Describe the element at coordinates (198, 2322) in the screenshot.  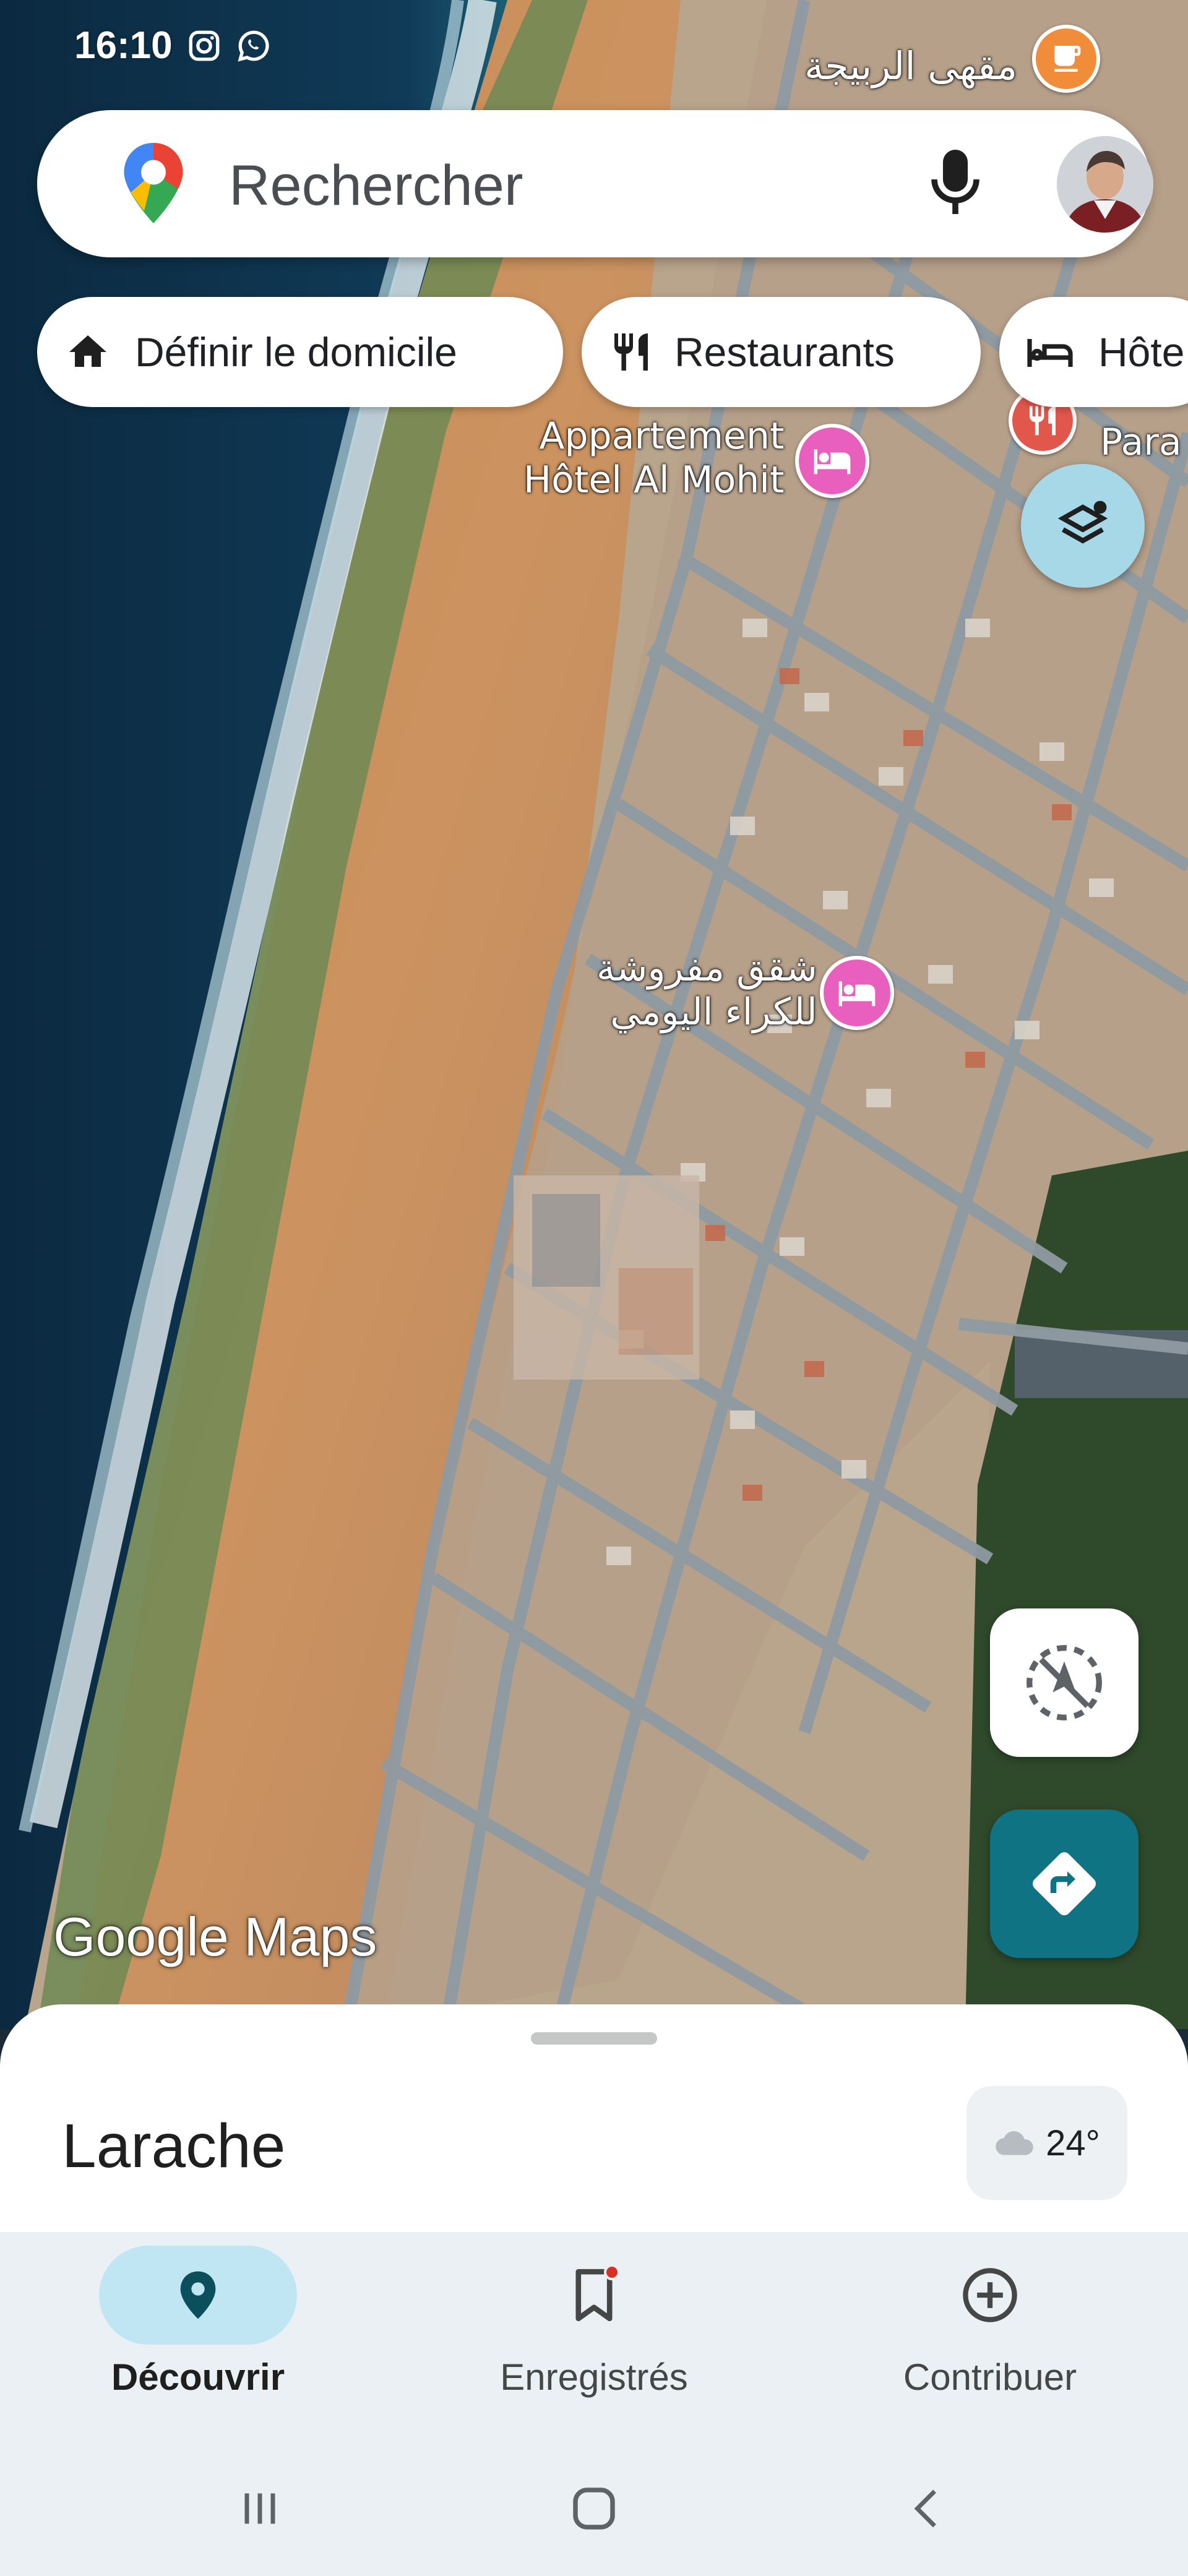
I see `nav-explore: Découvrir` at that location.